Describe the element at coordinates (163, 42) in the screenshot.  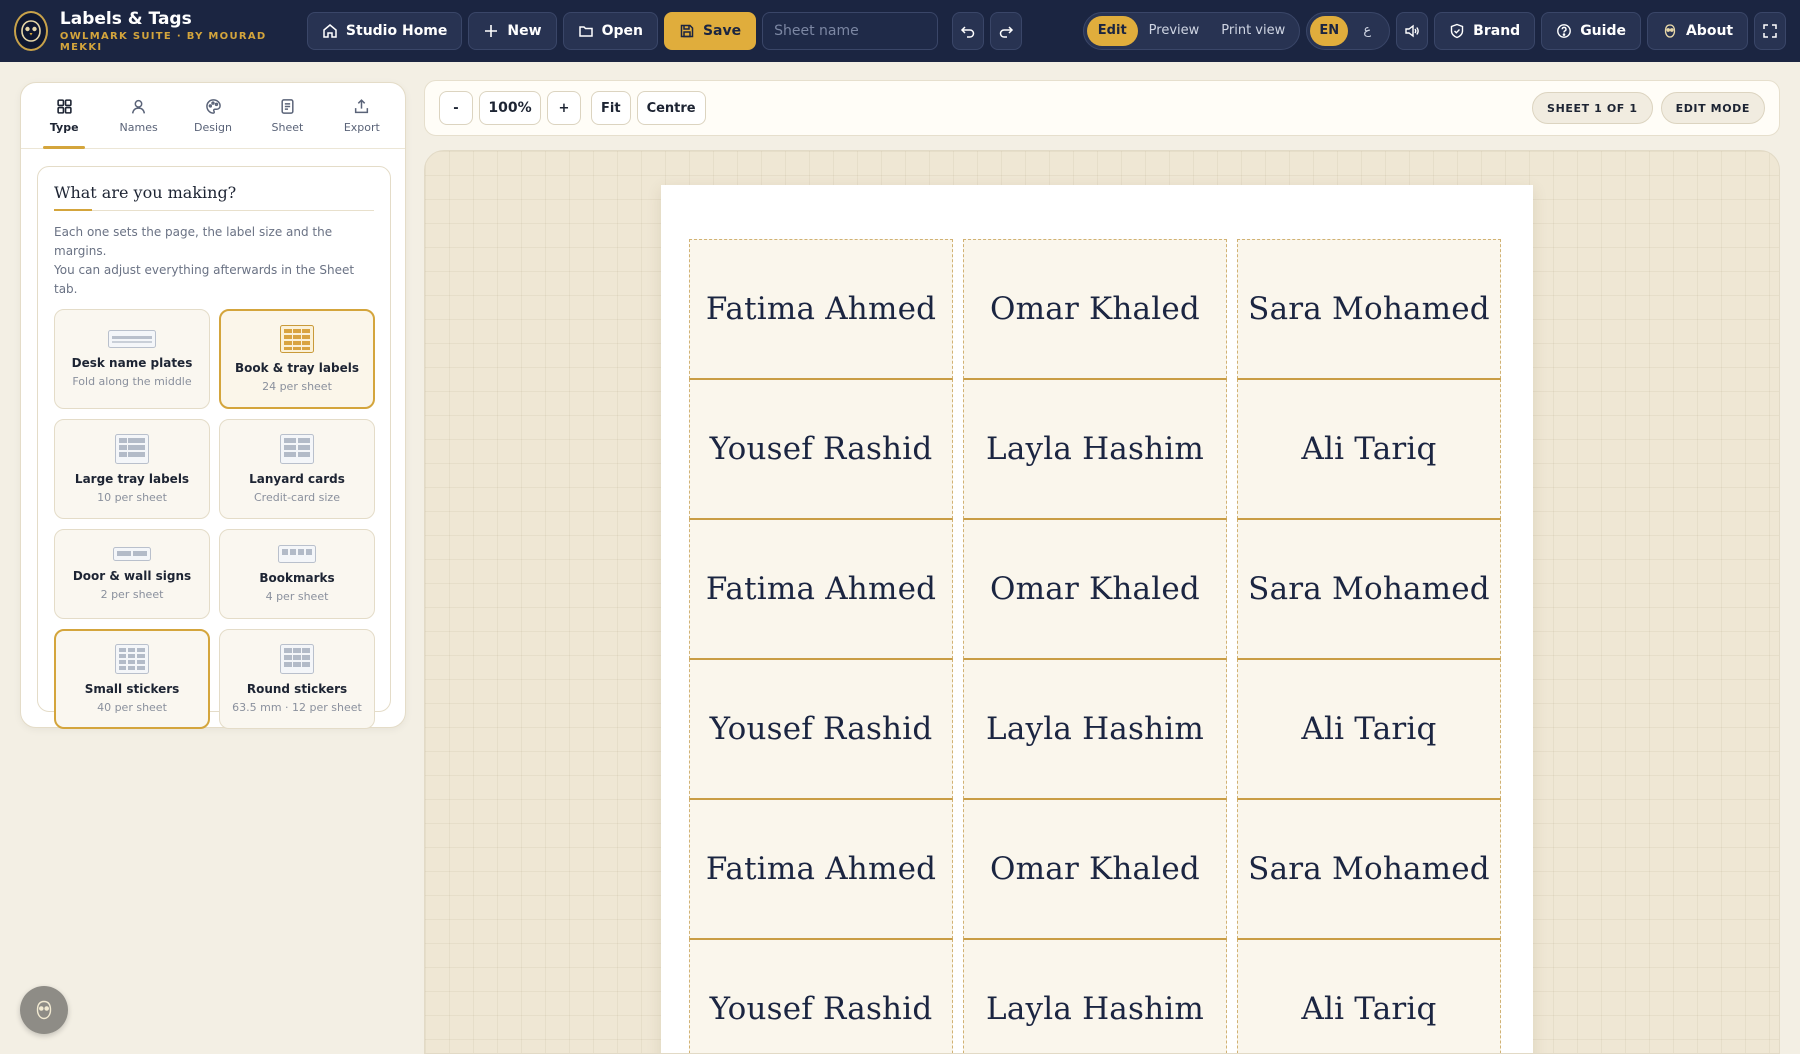
I see `app-subtitle: OWLMARK SUITE · BY MOURAD MEKKI` at that location.